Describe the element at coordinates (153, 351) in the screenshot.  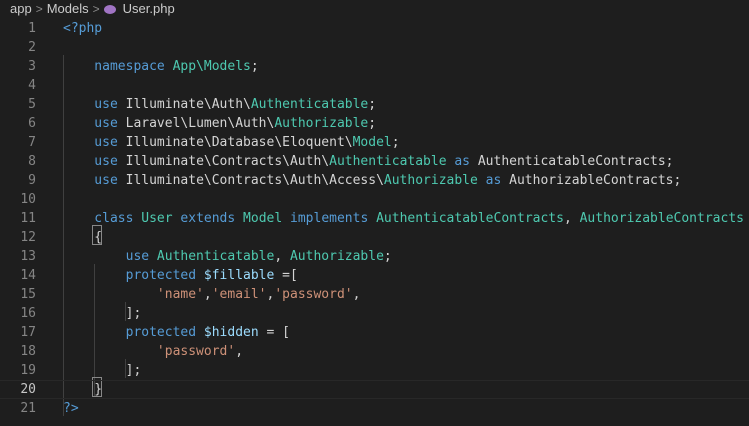
I see `code-text: 'password',` at that location.